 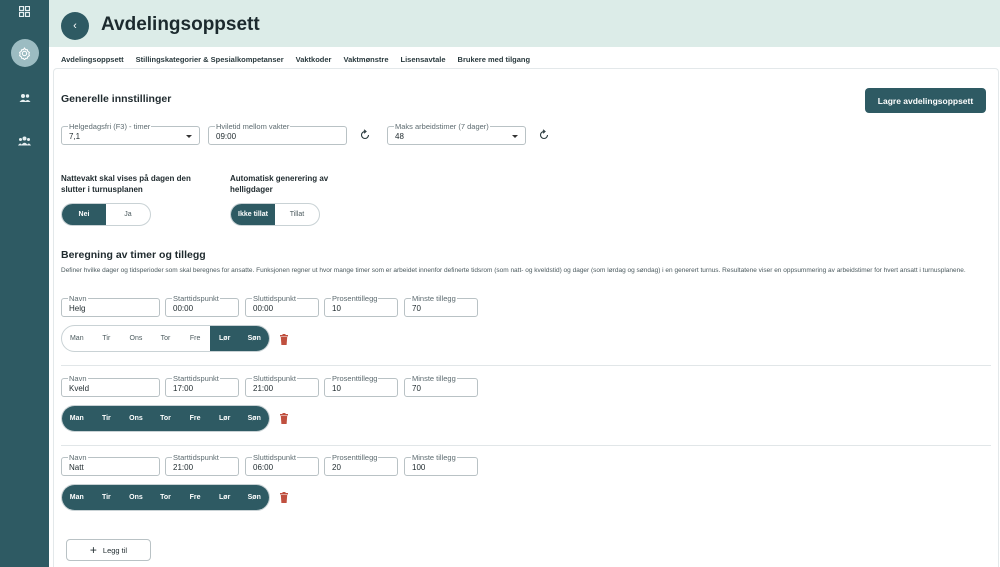 I want to click on auto-holidays-option-ikke-tillat: Ikke tillat, so click(x=253, y=214).